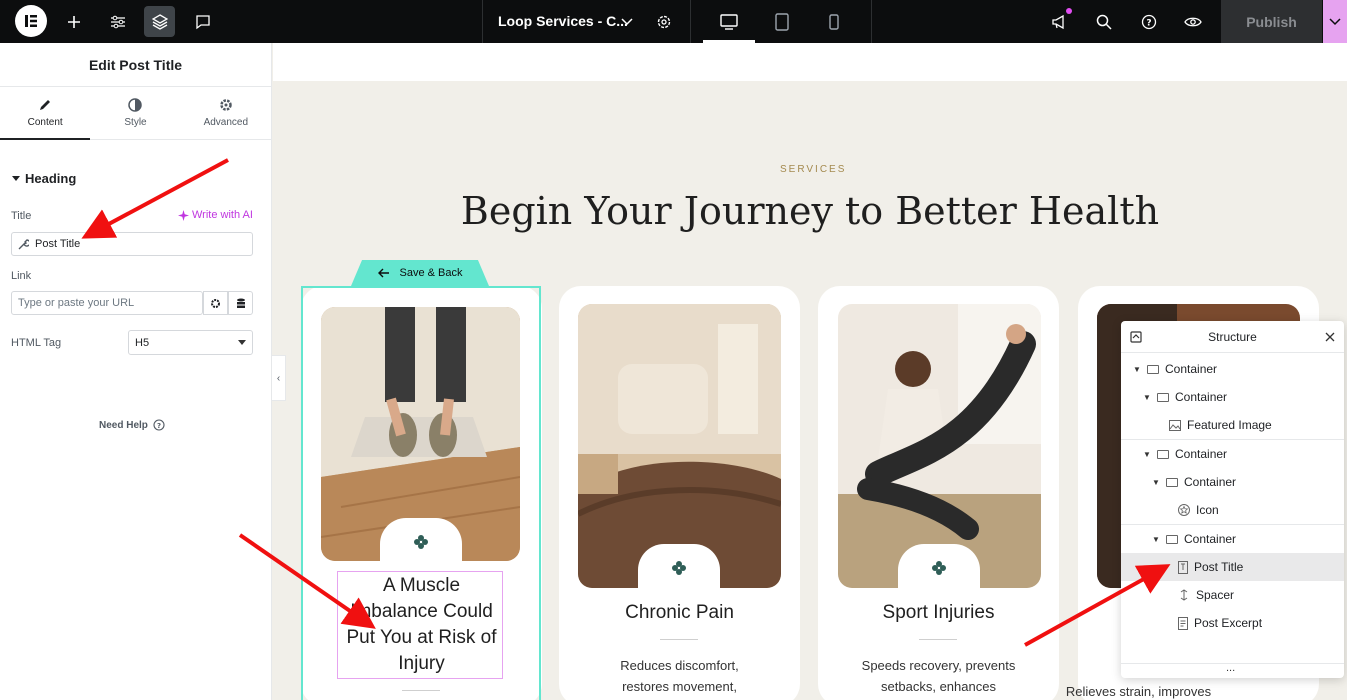  What do you see at coordinates (135, 105) in the screenshot?
I see `contrast-icon` at bounding box center [135, 105].